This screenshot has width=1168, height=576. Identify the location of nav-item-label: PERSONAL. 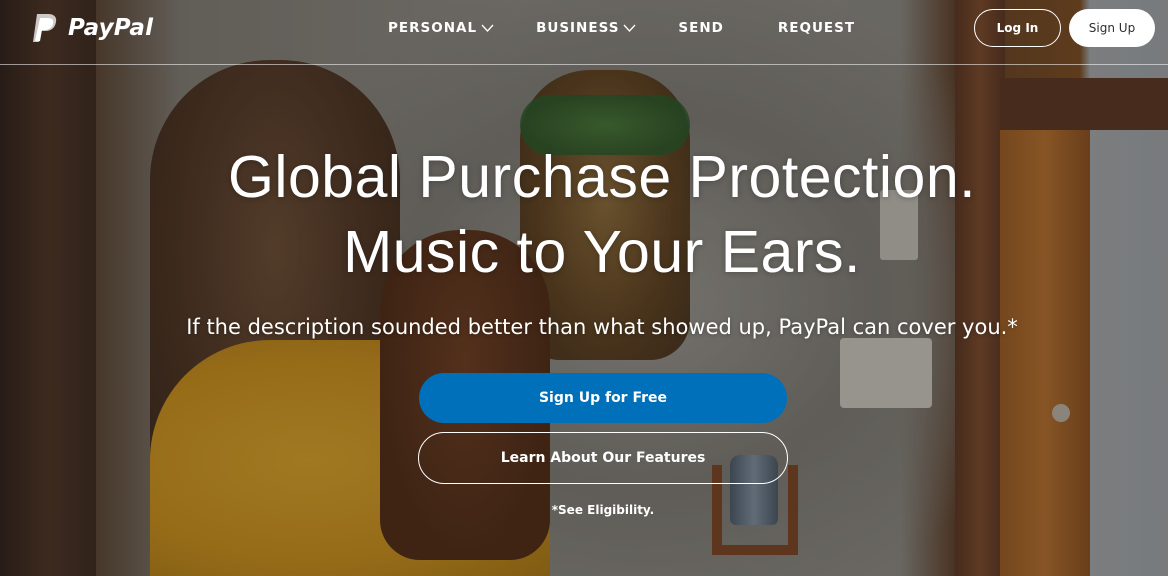
(433, 28).